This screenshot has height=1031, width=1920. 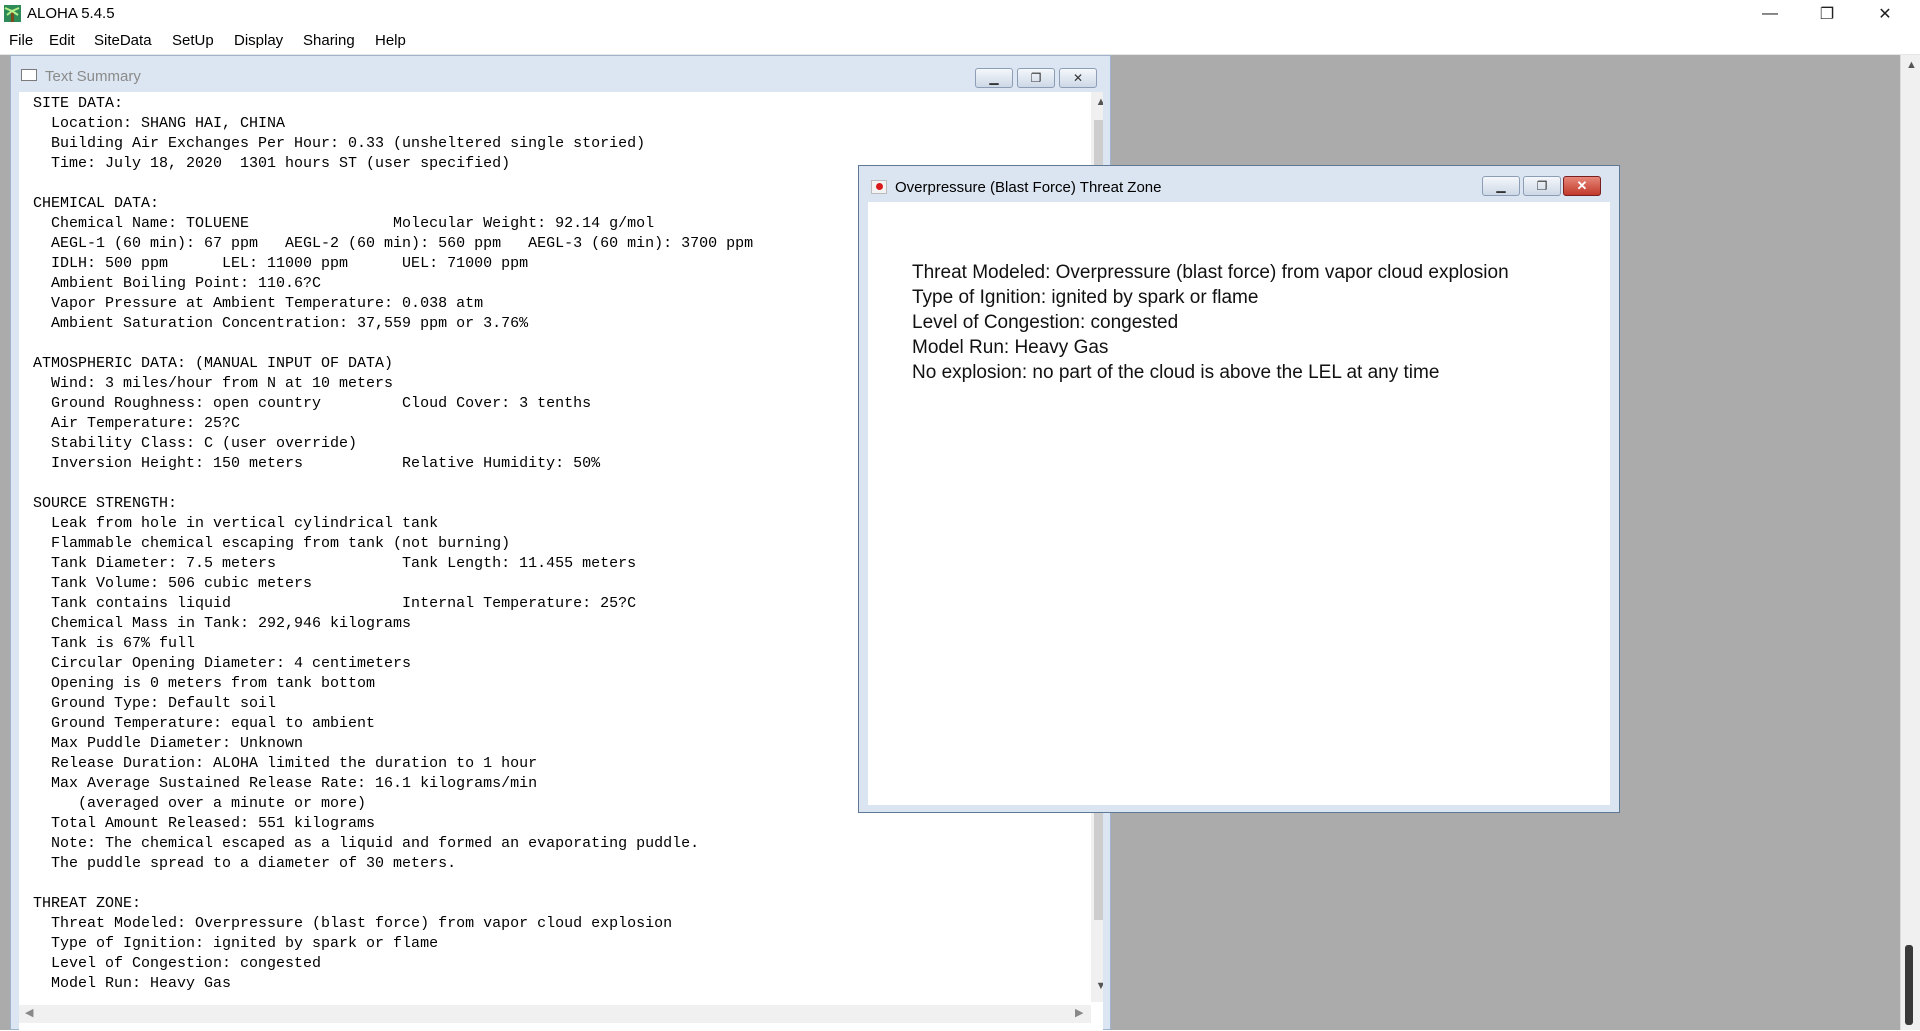 What do you see at coordinates (29, 1012) in the screenshot?
I see `scroll-left-icon: ◀` at bounding box center [29, 1012].